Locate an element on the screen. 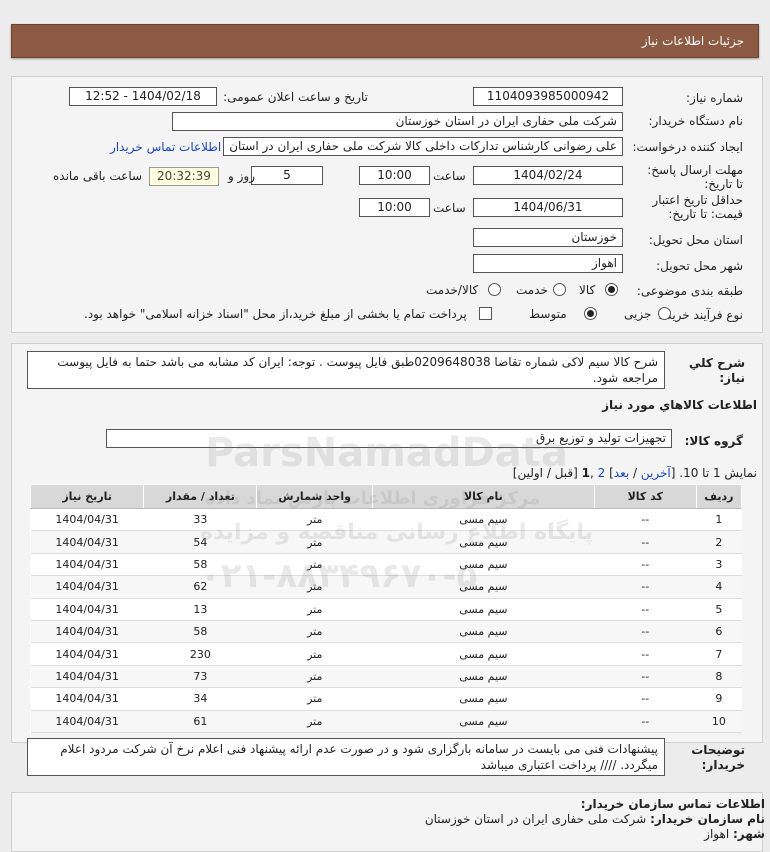  pager-current-page: 1 is located at coordinates (585, 473).